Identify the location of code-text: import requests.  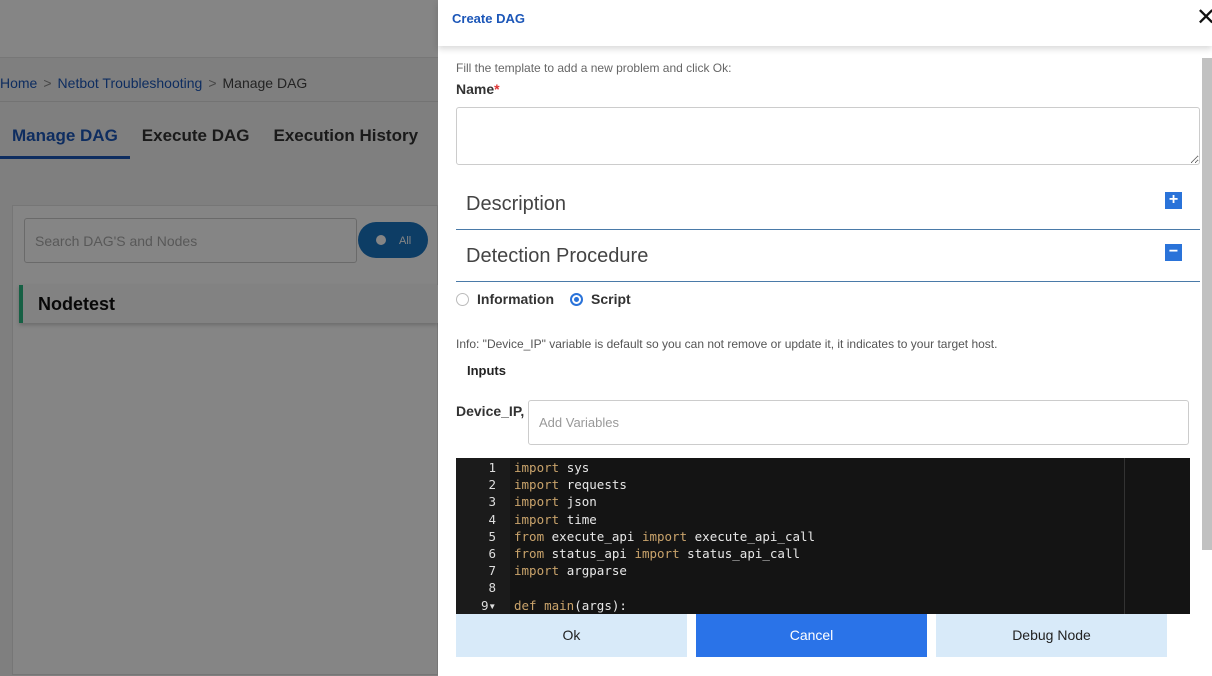
(570, 484).